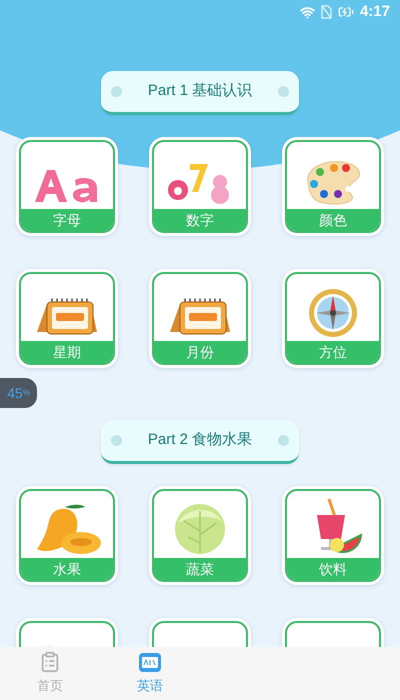 The height and width of the screenshot is (700, 400). I want to click on percent-badge: 45%, so click(18, 393).